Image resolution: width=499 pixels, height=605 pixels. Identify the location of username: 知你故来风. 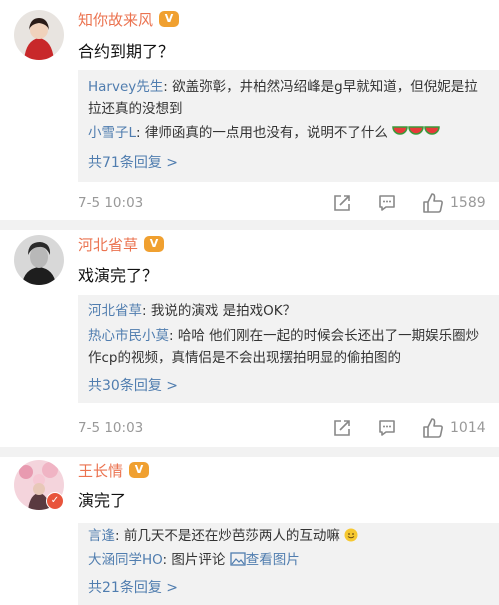
(115, 19).